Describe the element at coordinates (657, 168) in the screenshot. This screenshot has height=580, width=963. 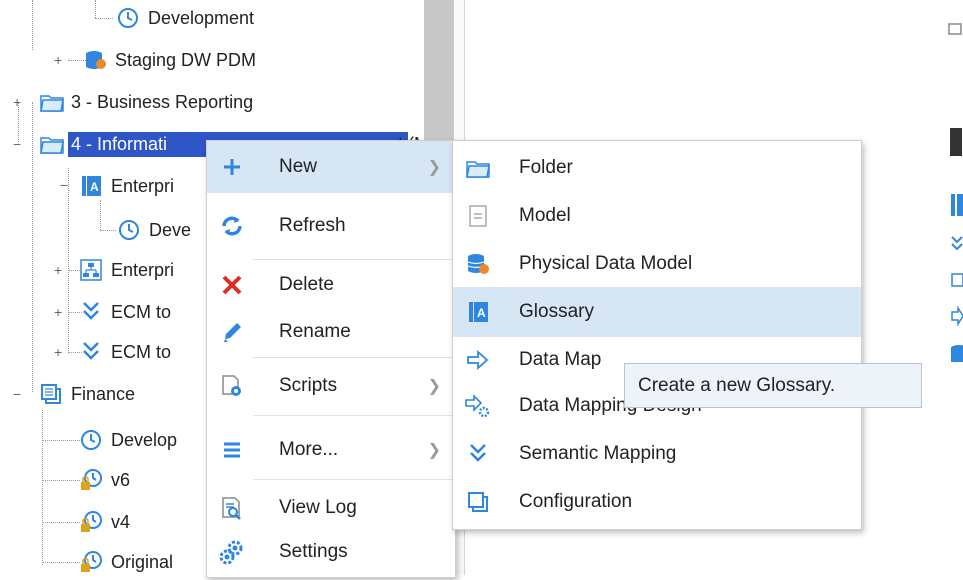
I see `menu-item-folder: Folder` at that location.